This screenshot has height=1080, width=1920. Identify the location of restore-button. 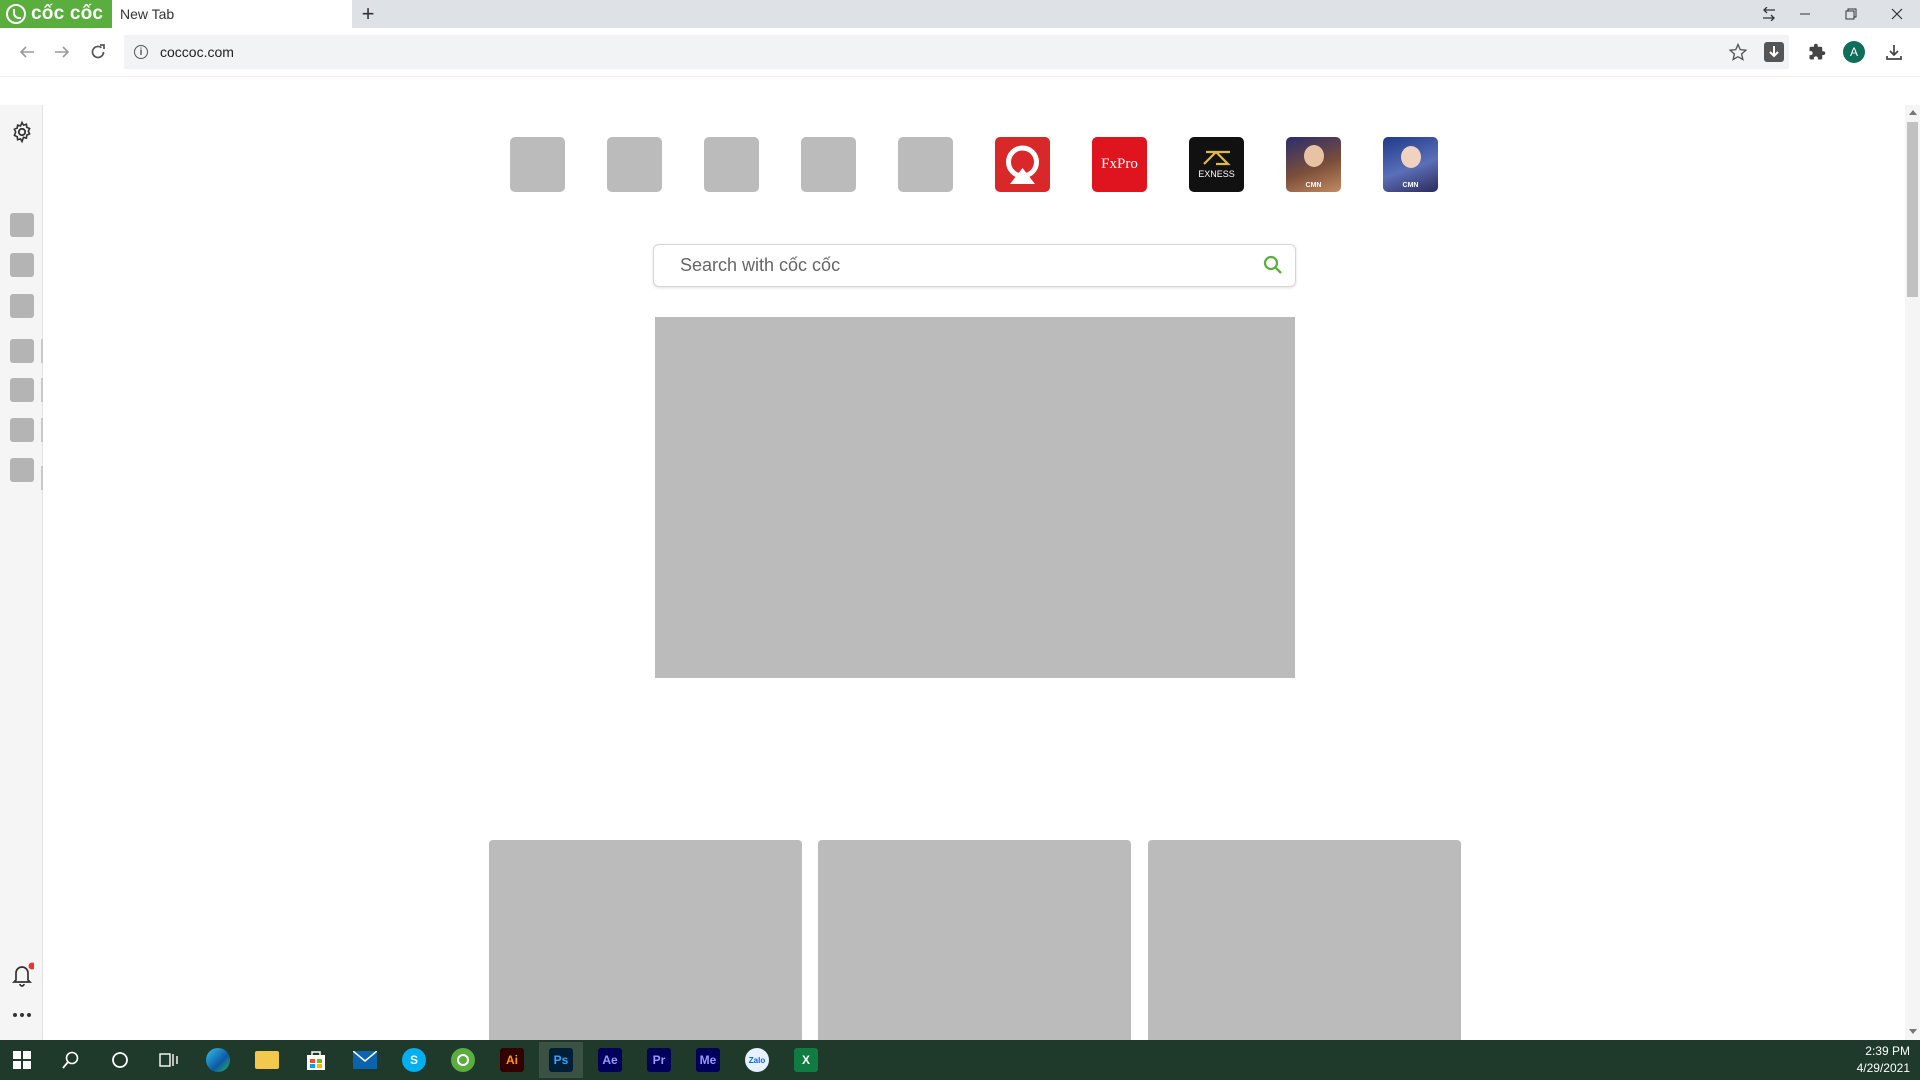
(1851, 14).